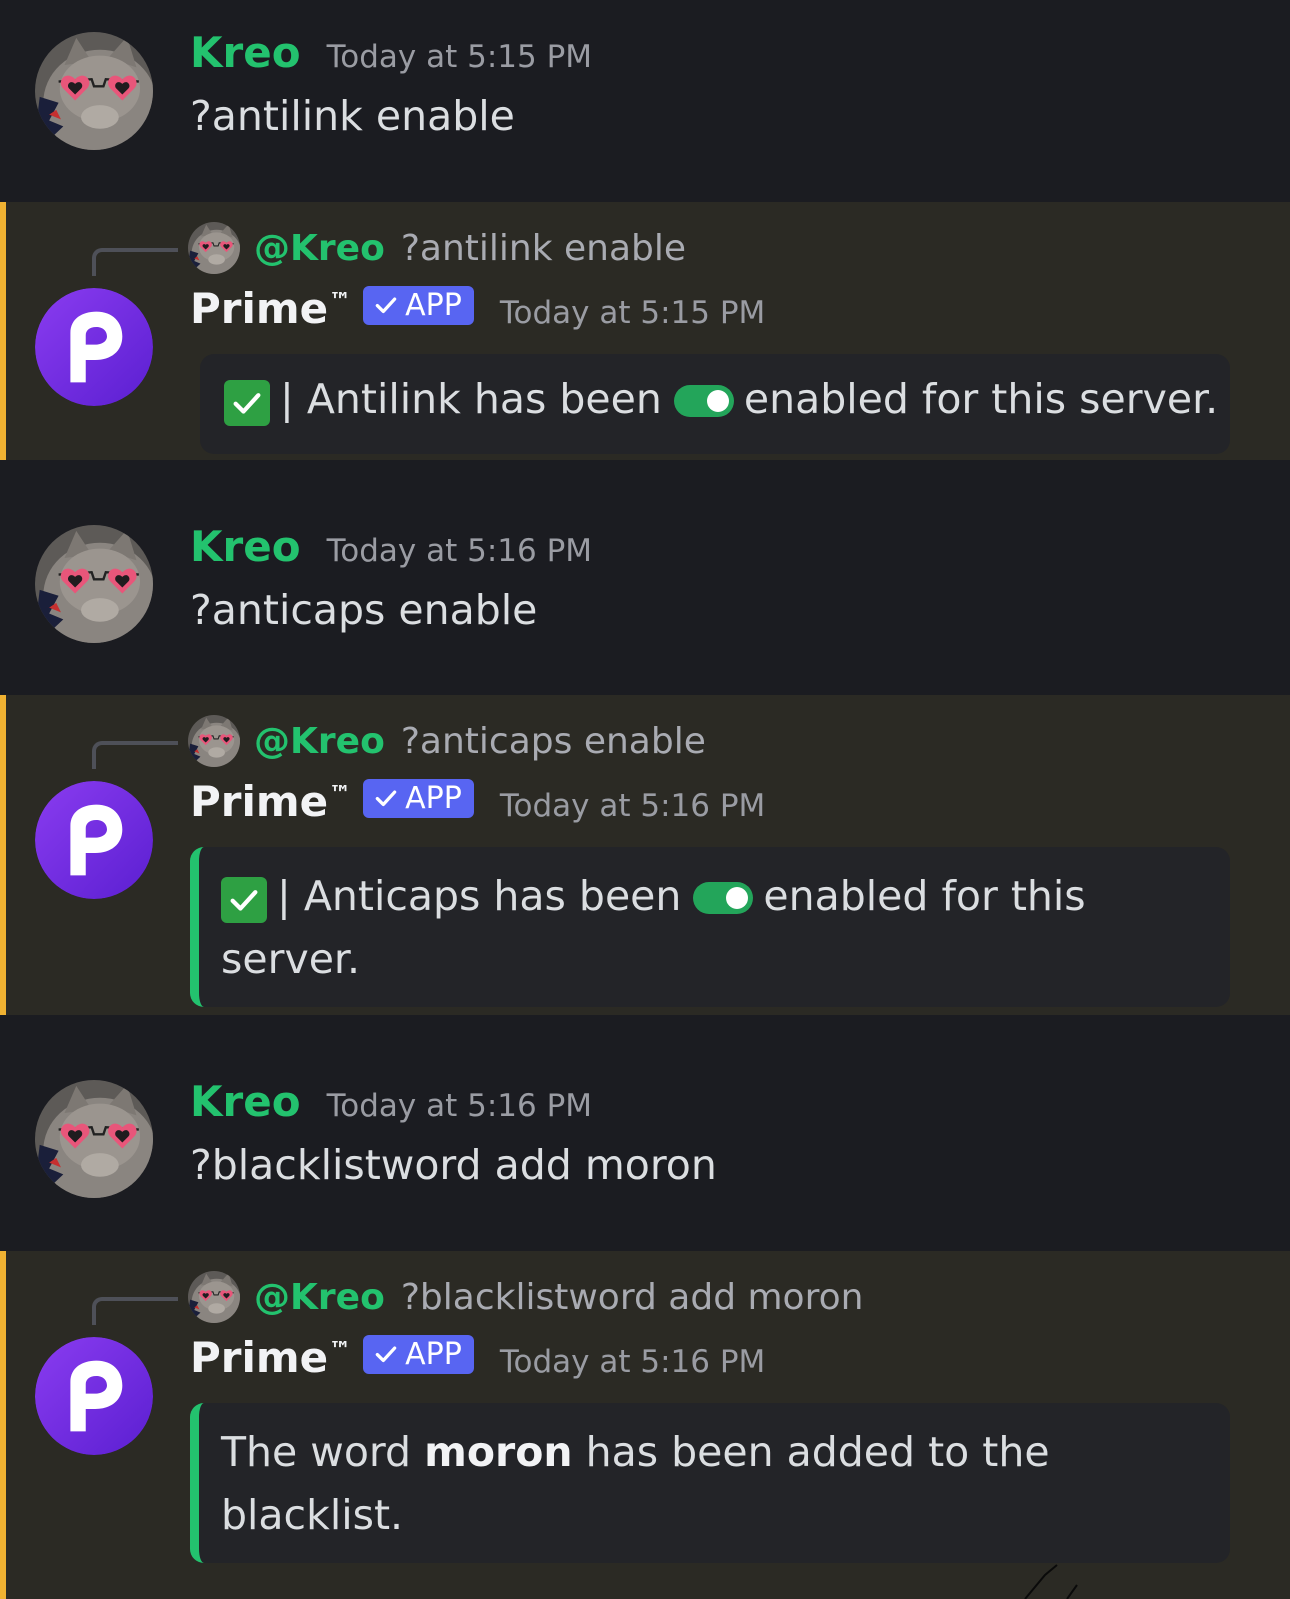  Describe the element at coordinates (645, 101) in the screenshot. I see `user-message: Kreo Today at 5:15 PM ?antilink enable` at that location.